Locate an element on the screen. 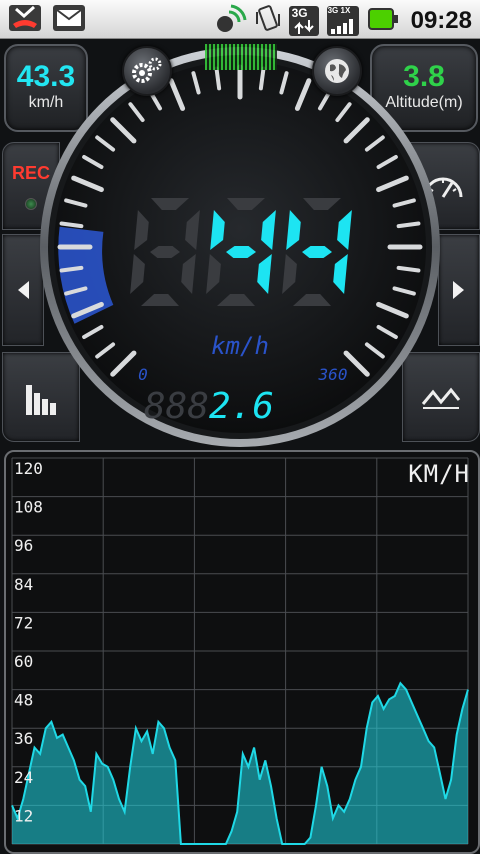  odometer-value: 2.6 is located at coordinates (241, 406).